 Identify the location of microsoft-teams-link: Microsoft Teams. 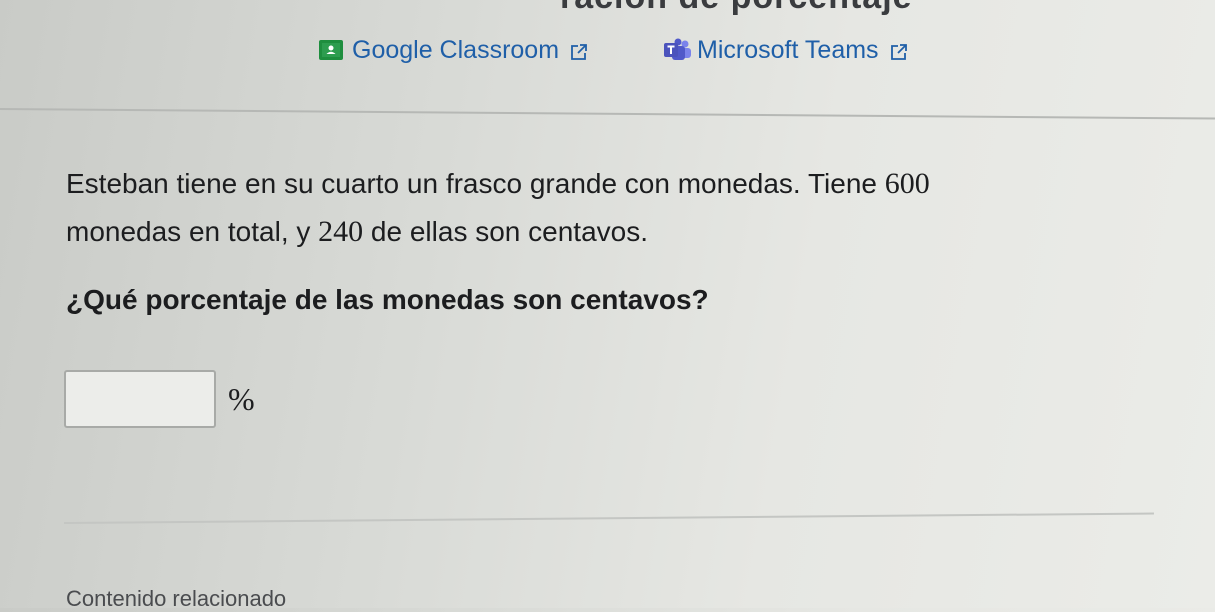
(786, 50).